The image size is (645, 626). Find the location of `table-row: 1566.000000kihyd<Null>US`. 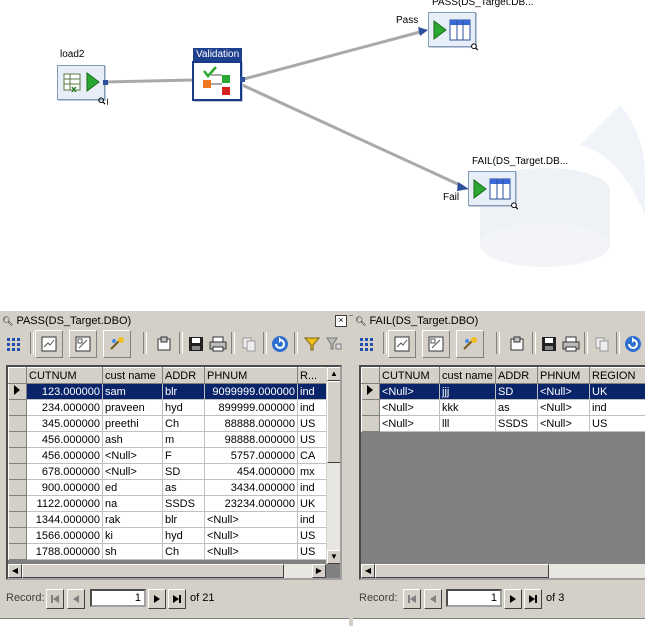

table-row: 1566.000000kihyd<Null>US is located at coordinates (168, 536).